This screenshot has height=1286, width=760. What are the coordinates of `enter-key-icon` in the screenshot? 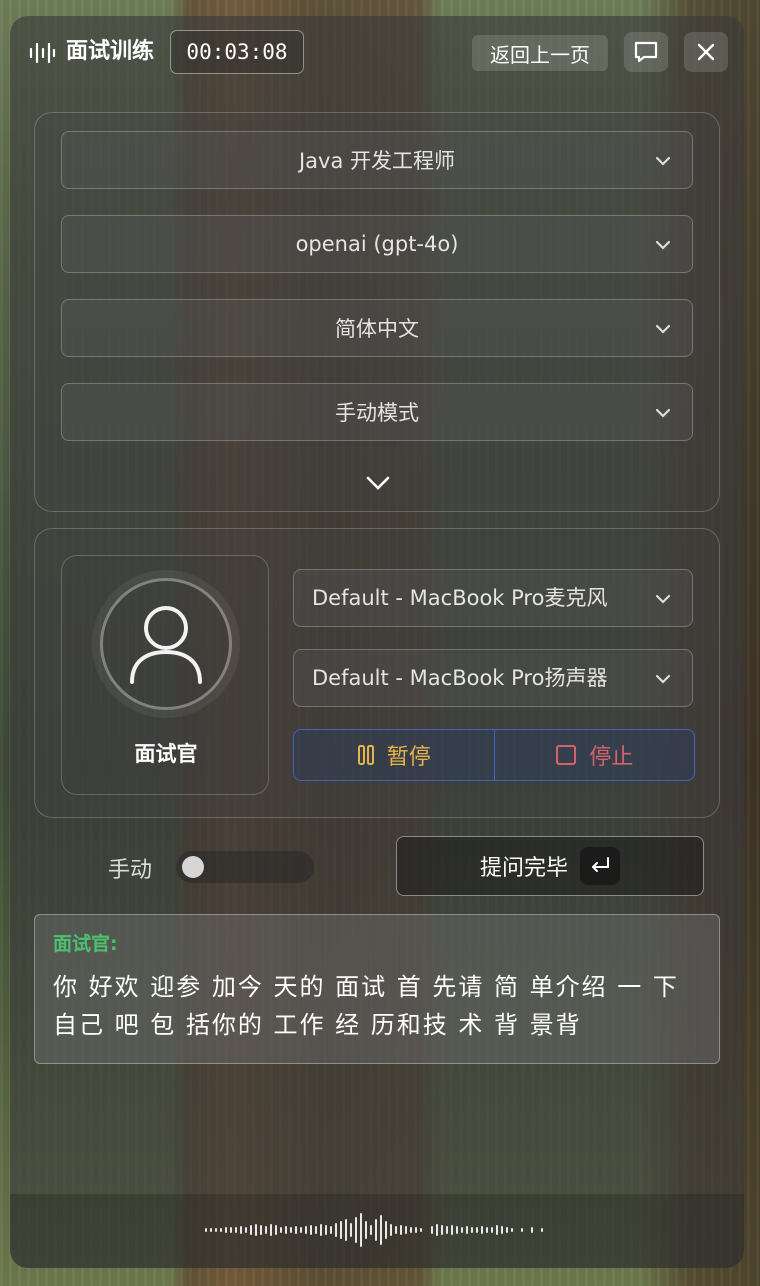 It's located at (600, 866).